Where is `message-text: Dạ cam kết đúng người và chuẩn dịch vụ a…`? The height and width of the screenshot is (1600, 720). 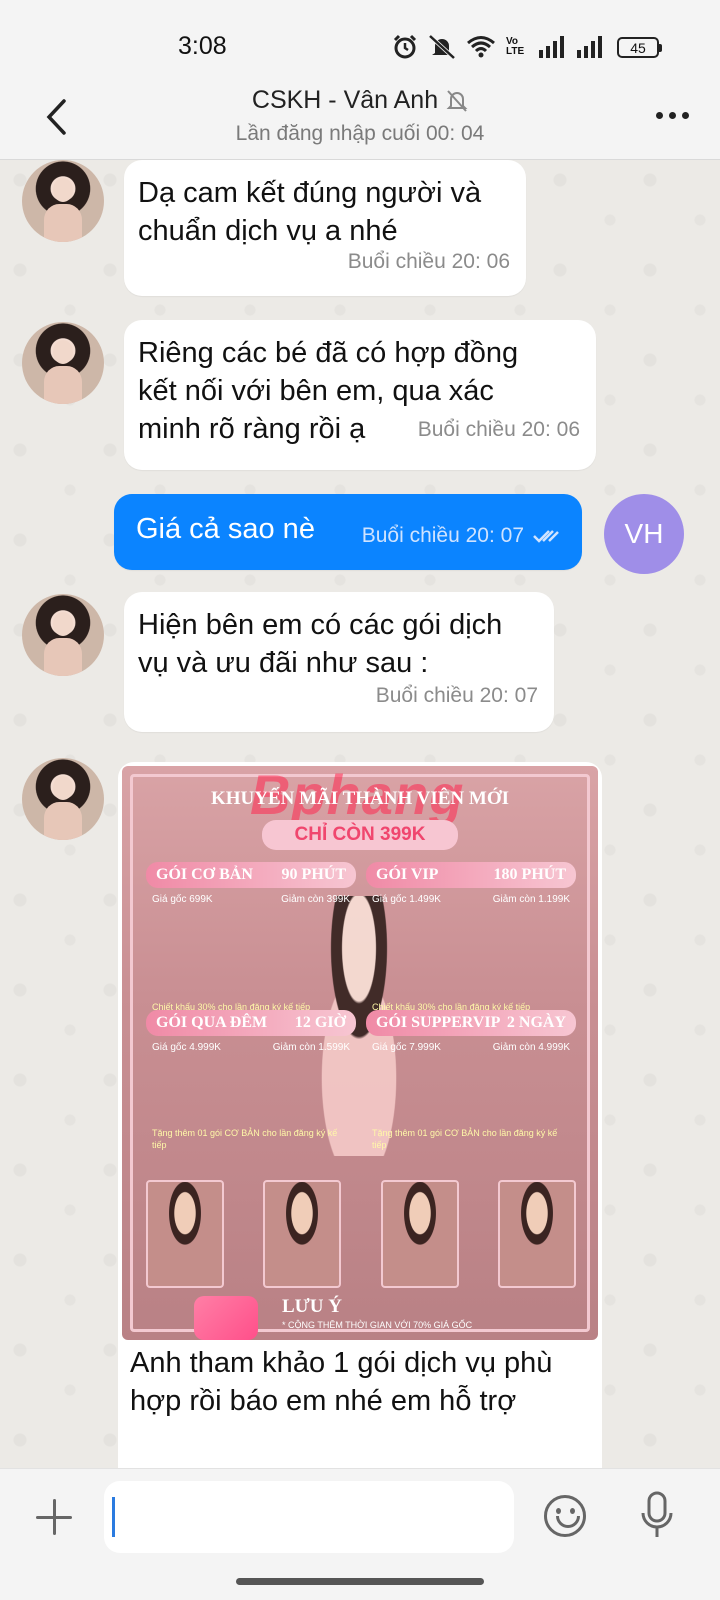 message-text: Dạ cam kết đúng người và chuẩn dịch vụ a… is located at coordinates (310, 212).